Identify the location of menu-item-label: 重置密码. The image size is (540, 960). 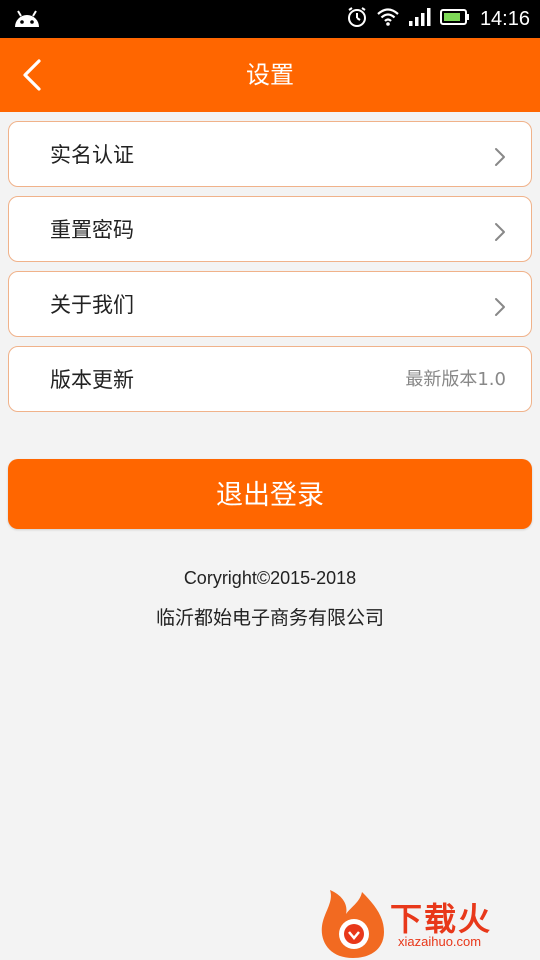
(92, 230).